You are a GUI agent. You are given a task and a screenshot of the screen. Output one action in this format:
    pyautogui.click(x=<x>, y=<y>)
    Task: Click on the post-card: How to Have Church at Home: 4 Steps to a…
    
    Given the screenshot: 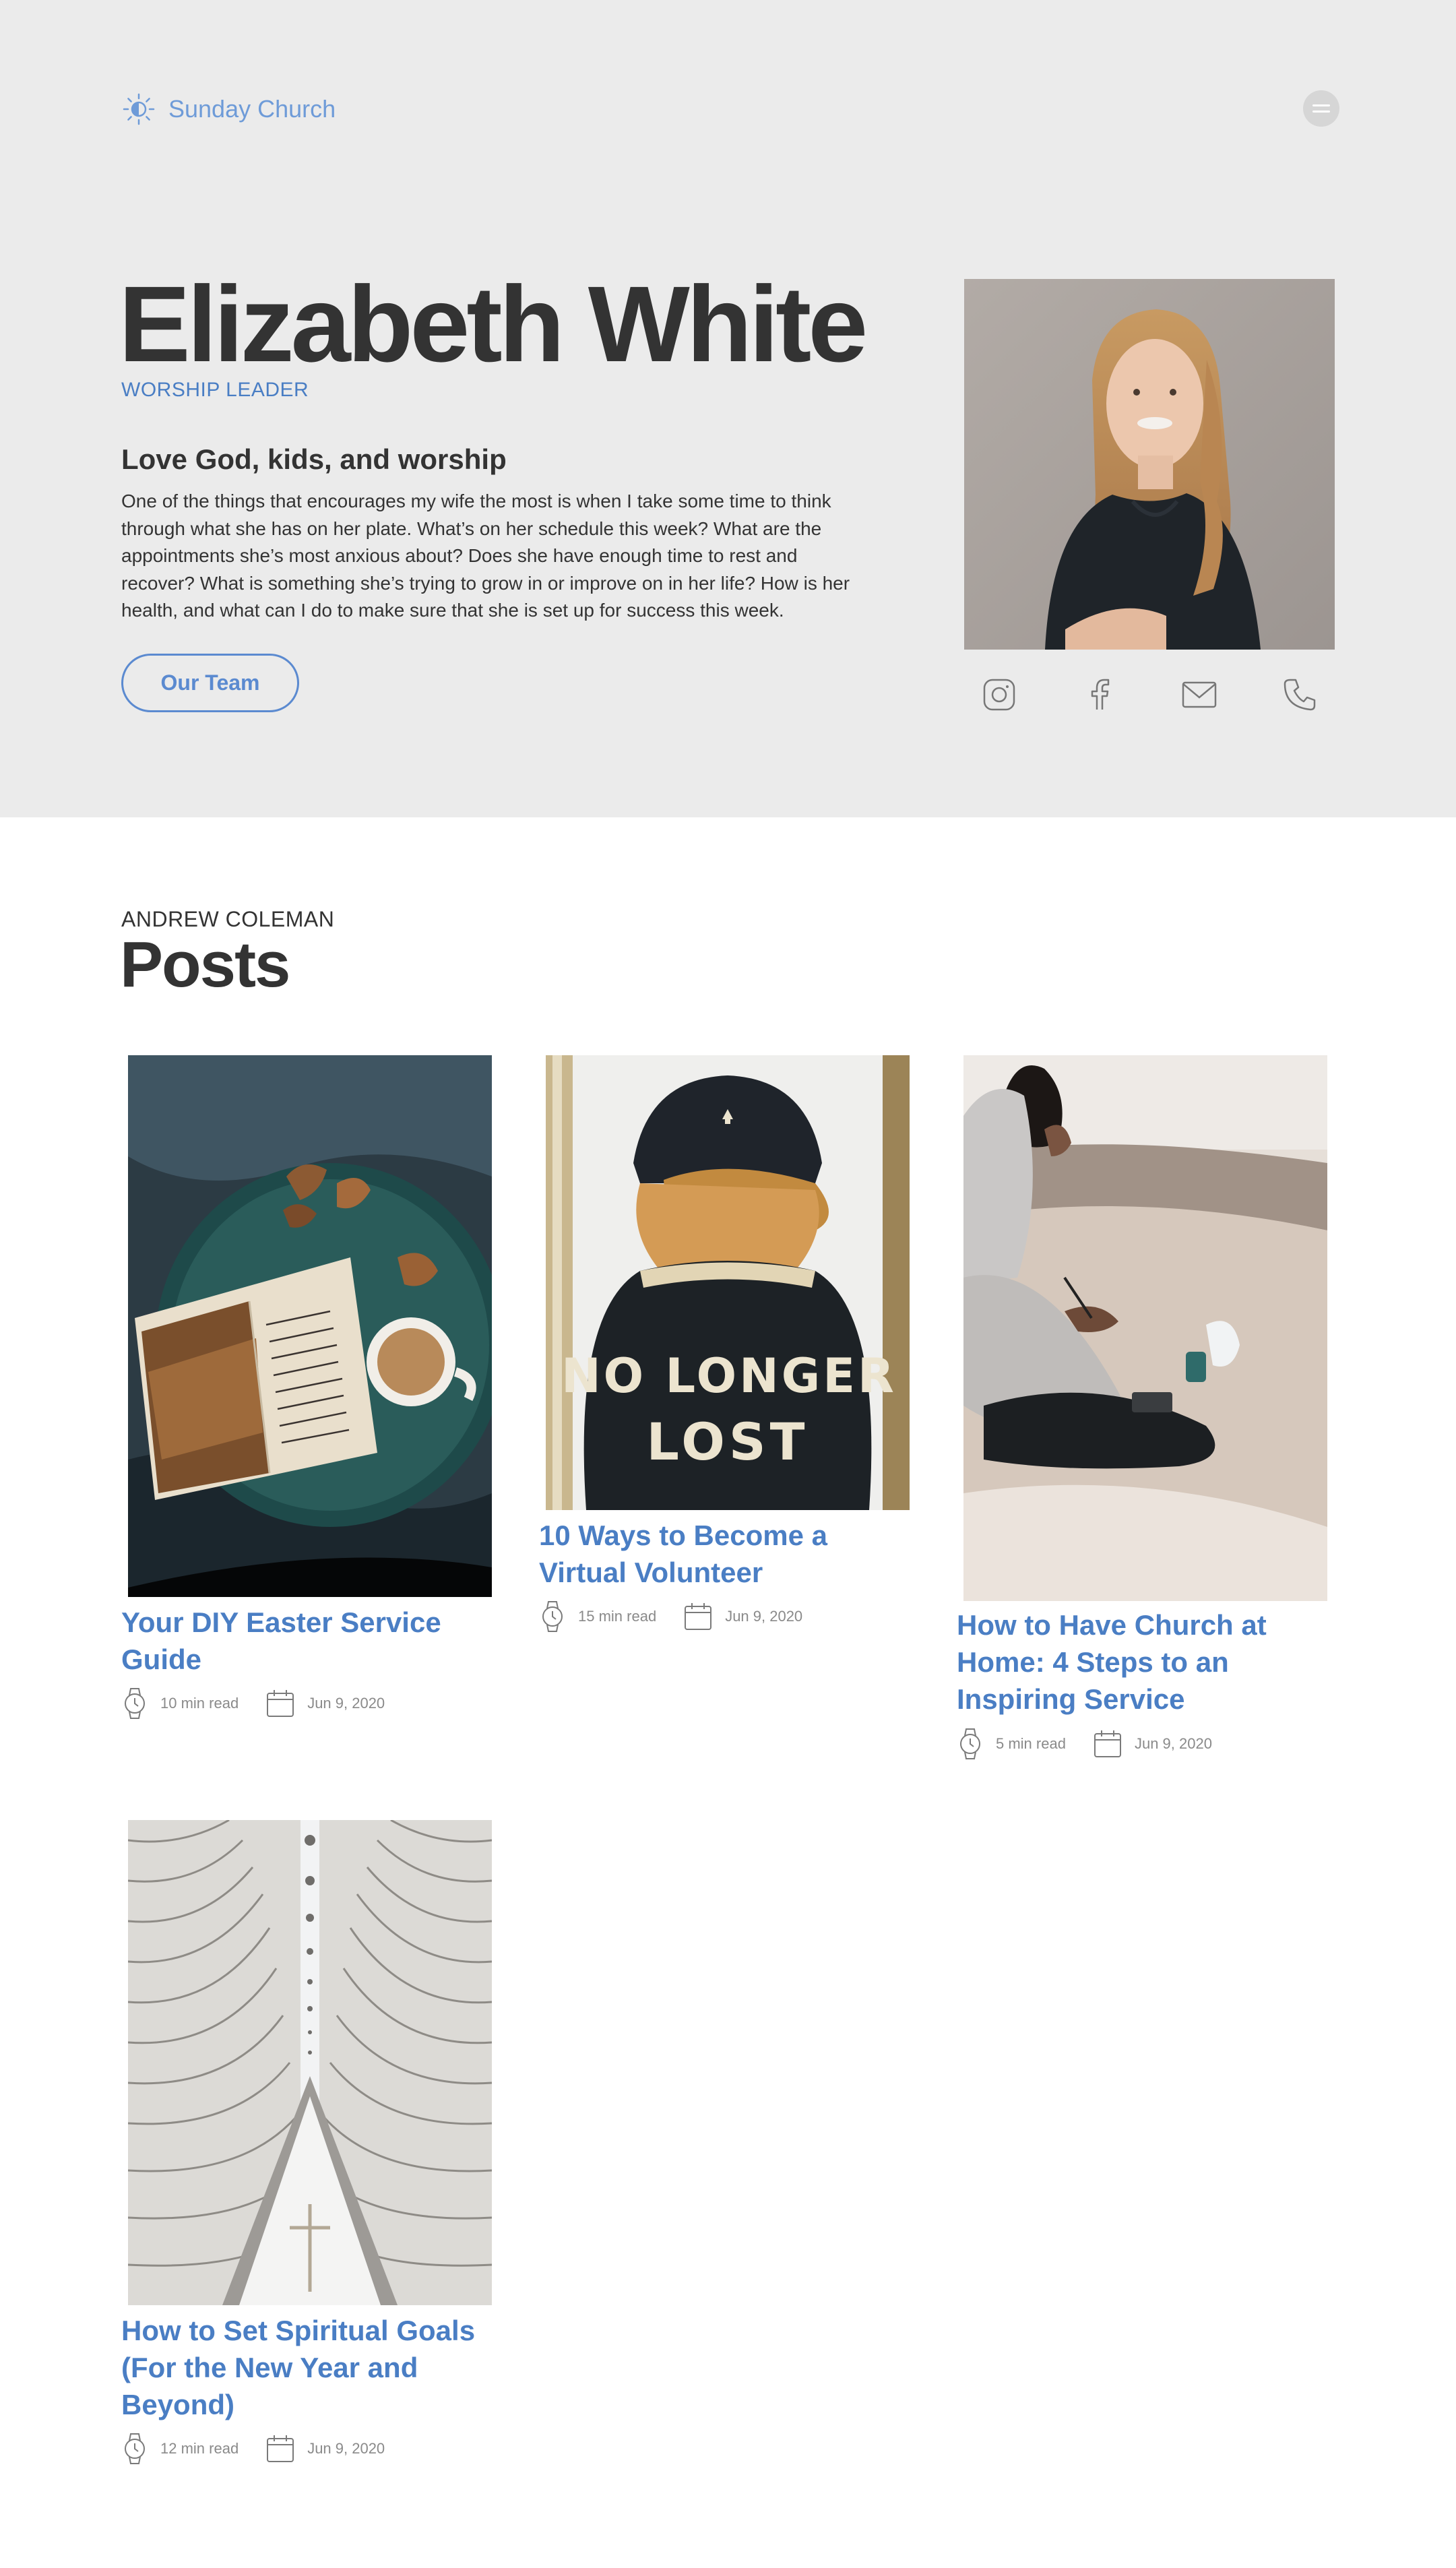 What is the action you would take?
    pyautogui.click(x=1145, y=1415)
    